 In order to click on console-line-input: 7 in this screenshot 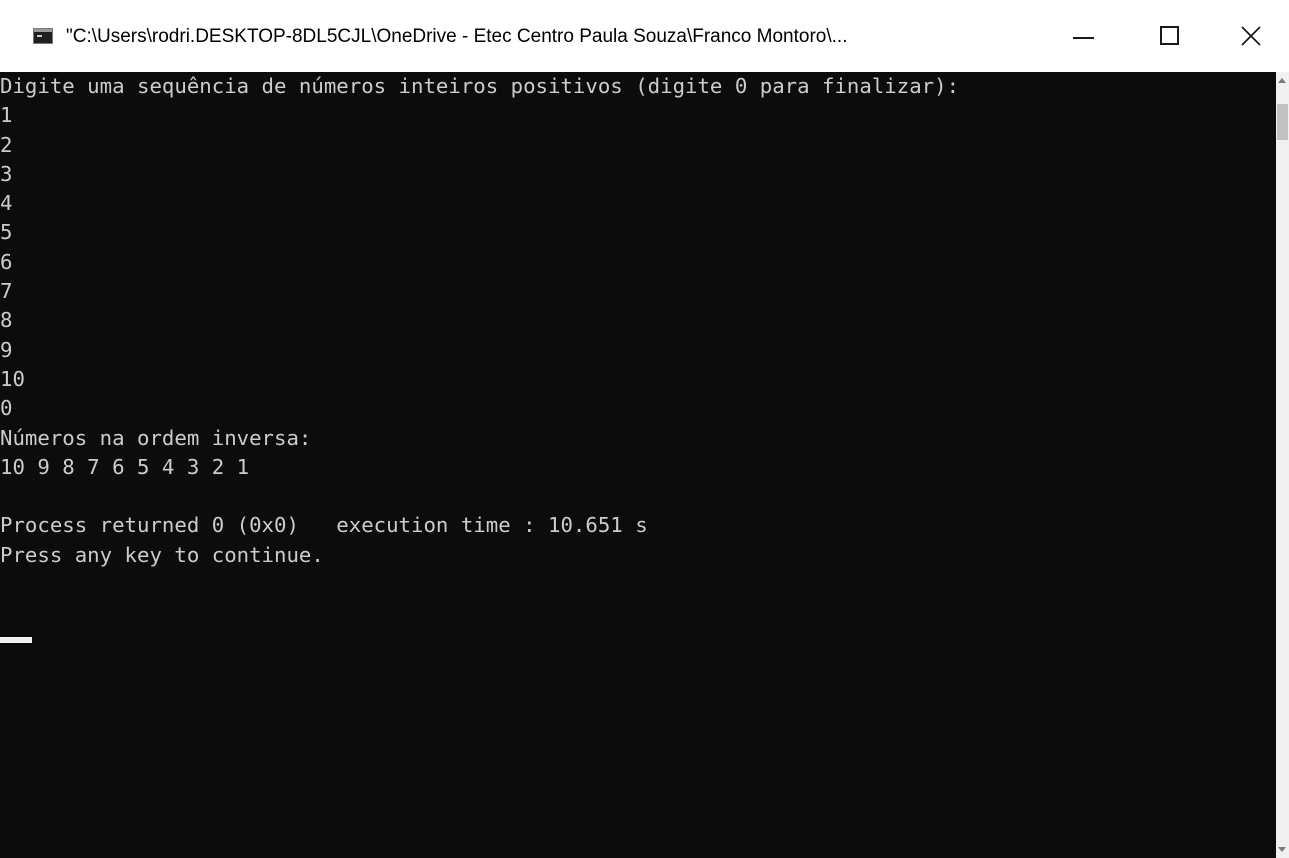, I will do `click(6, 291)`.